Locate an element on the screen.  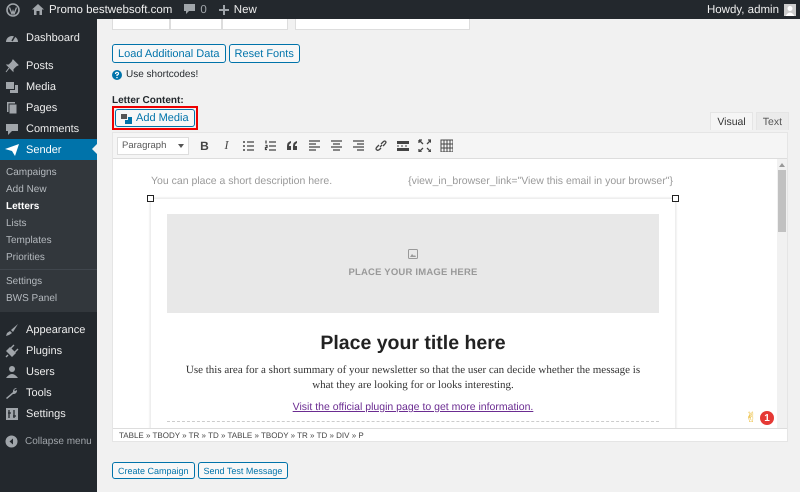
help-icon is located at coordinates (117, 75).